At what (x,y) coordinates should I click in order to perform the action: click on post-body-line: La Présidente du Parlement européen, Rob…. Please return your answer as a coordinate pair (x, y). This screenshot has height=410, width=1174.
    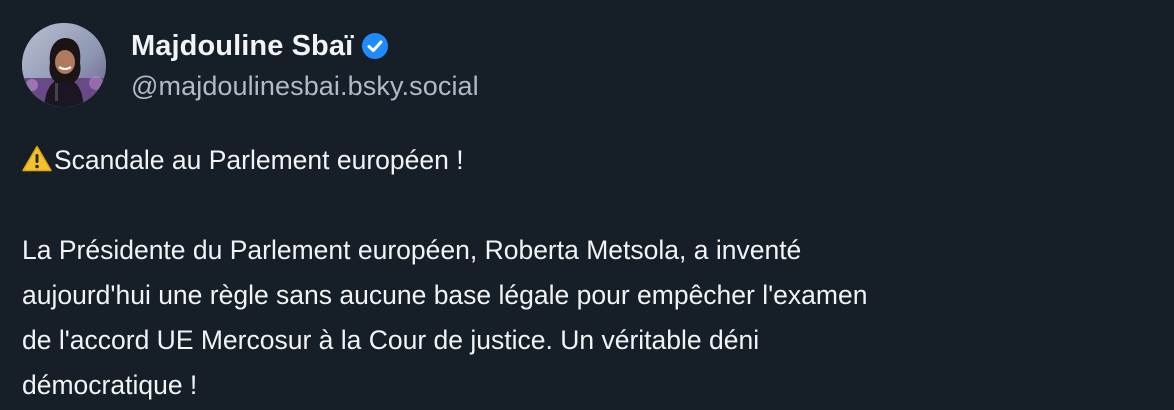
    Looking at the image, I should click on (412, 250).